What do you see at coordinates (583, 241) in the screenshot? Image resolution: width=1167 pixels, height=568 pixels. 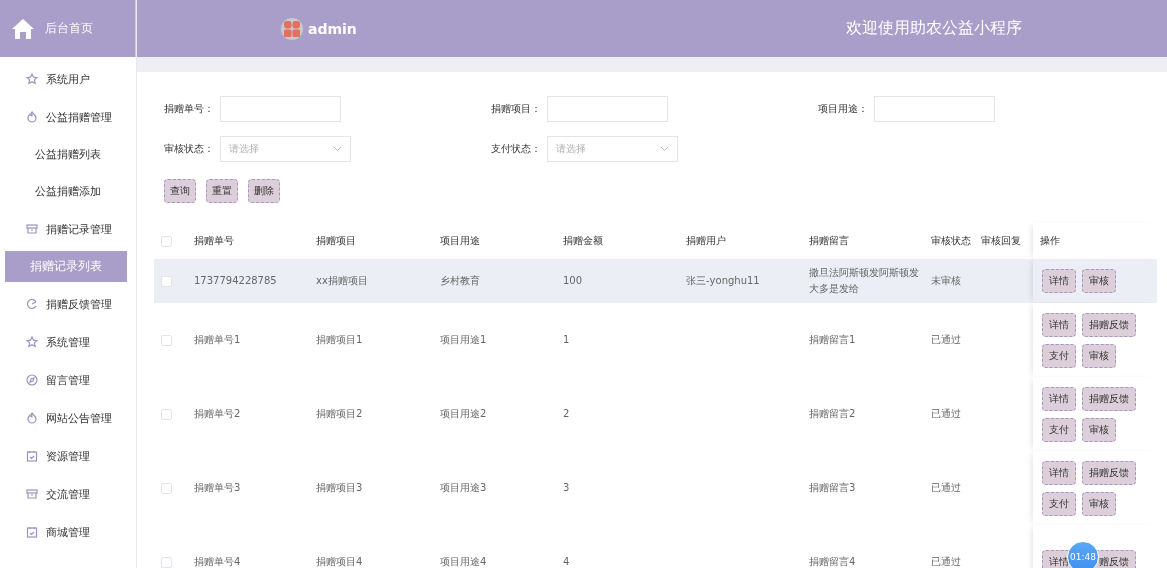 I see `column-header: 捐赠金额` at bounding box center [583, 241].